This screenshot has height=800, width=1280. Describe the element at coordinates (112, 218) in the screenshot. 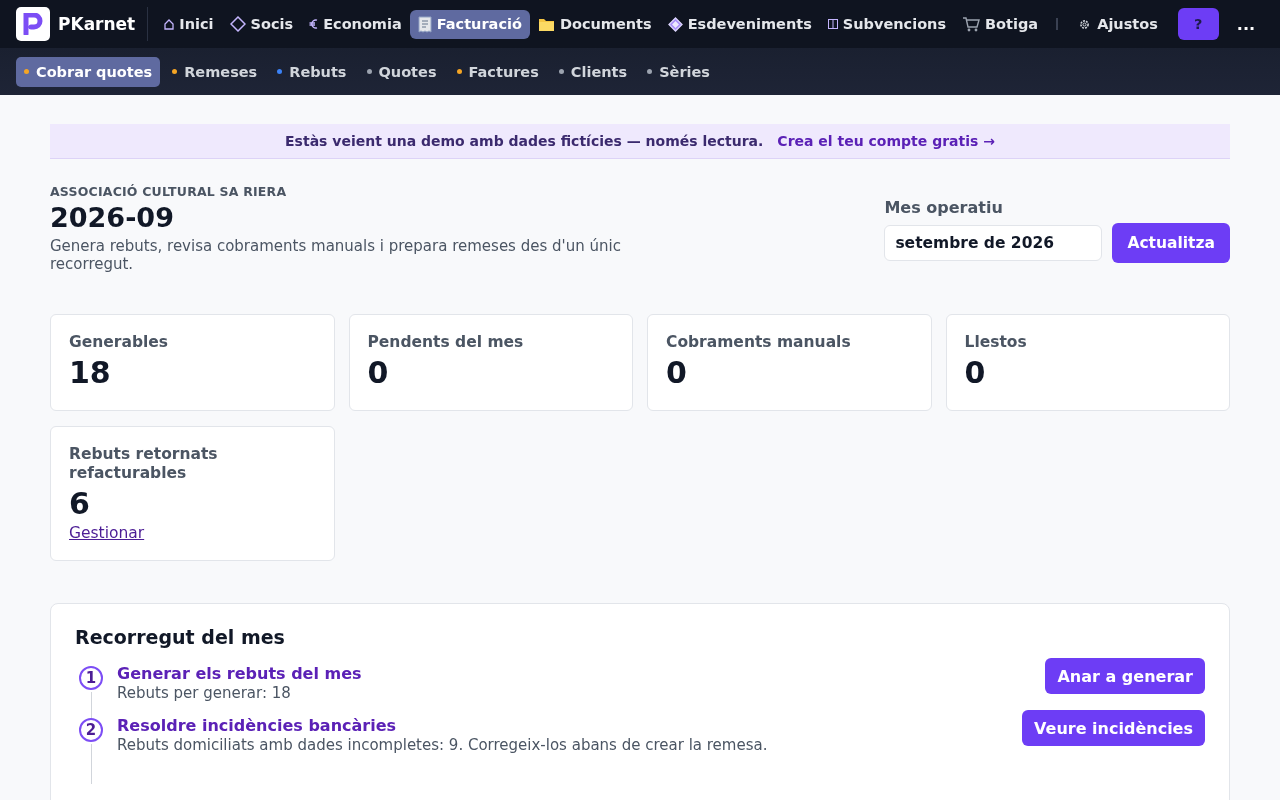

I see `page-title: 2026-09` at that location.